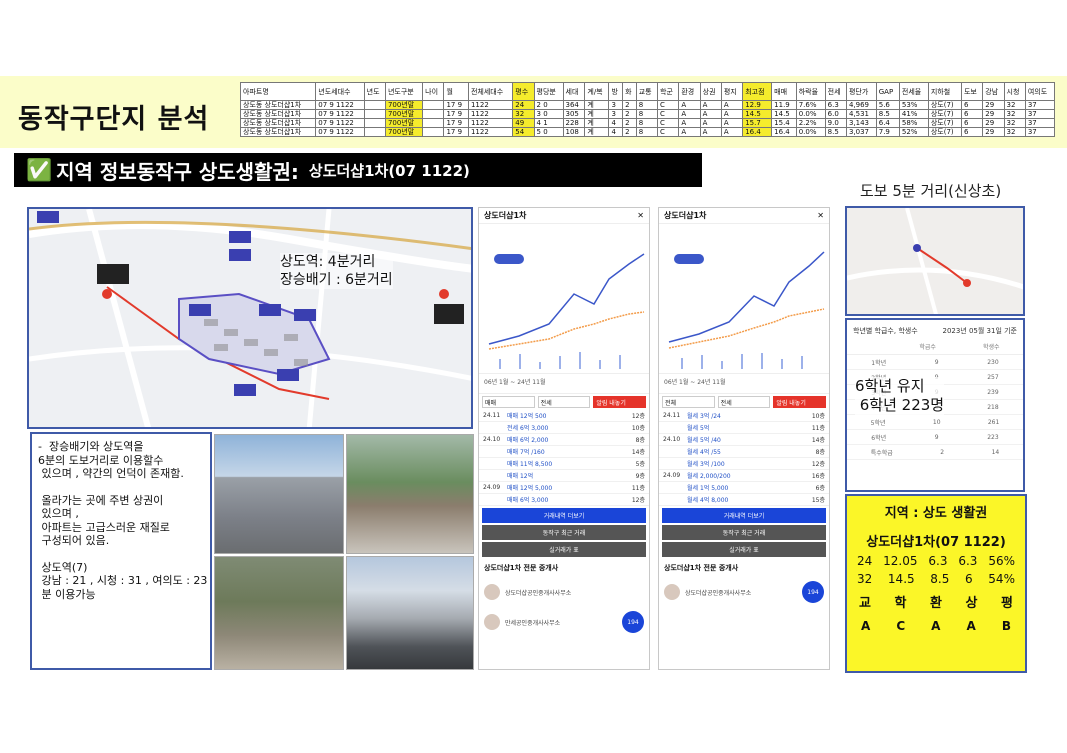 The height and width of the screenshot is (753, 1067). What do you see at coordinates (931, 191) in the screenshot?
I see `walk-distance-label: 도보 5분 거리(신상초)` at bounding box center [931, 191].